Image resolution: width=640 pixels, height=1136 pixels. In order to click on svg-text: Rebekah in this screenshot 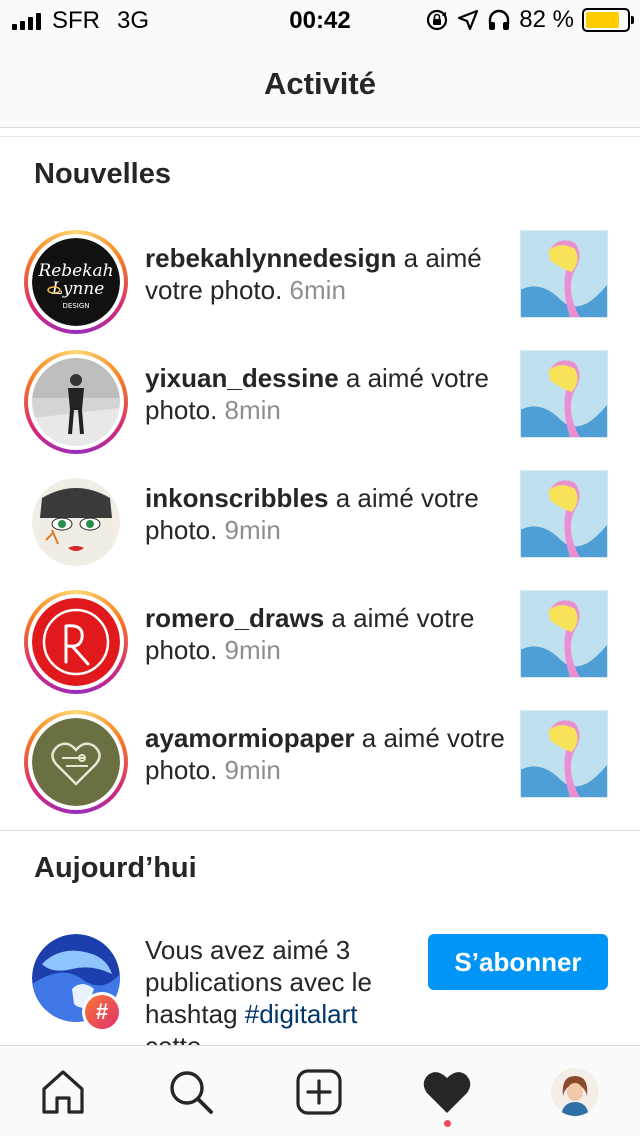, I will do `click(75, 271)`.